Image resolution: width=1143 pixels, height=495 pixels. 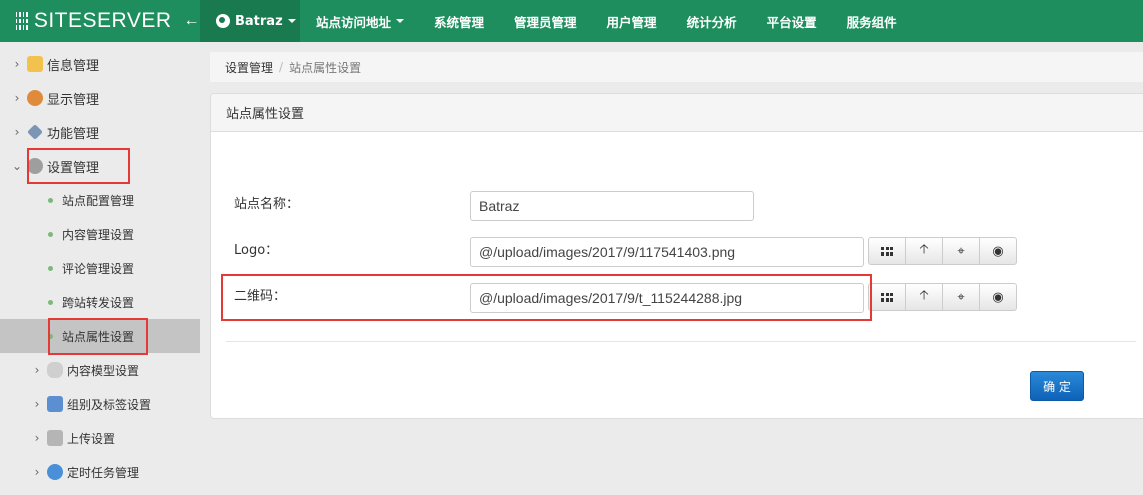 I want to click on sidebar-child-scheduled: › 定时任务管理, so click(x=100, y=472).